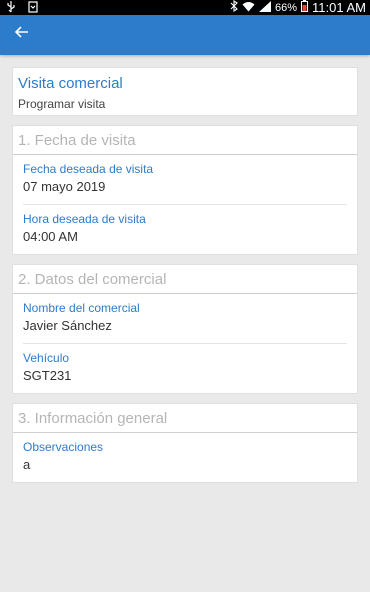  Describe the element at coordinates (27, 464) in the screenshot. I see `field-value: a` at that location.